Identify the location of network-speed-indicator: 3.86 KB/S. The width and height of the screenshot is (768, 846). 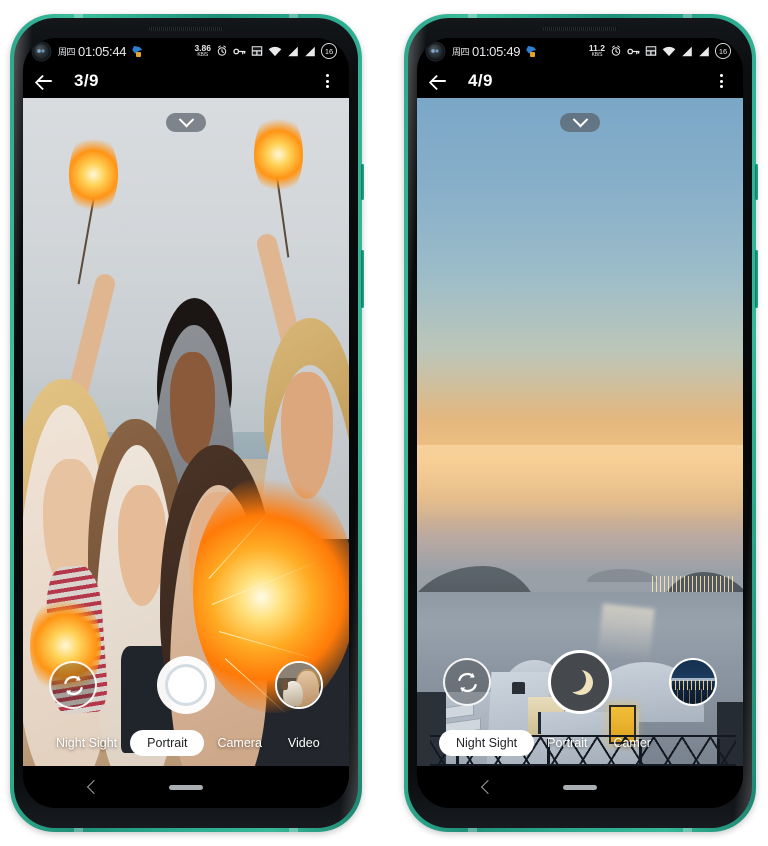
(202, 51).